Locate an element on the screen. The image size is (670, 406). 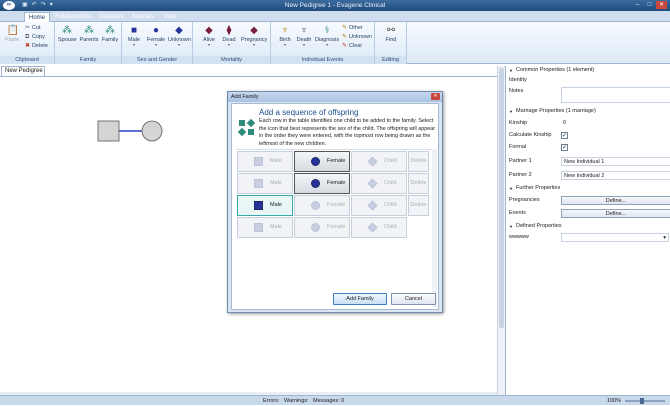
dialog-heading: Add a sequence of offspring is located at coordinates (309, 112).